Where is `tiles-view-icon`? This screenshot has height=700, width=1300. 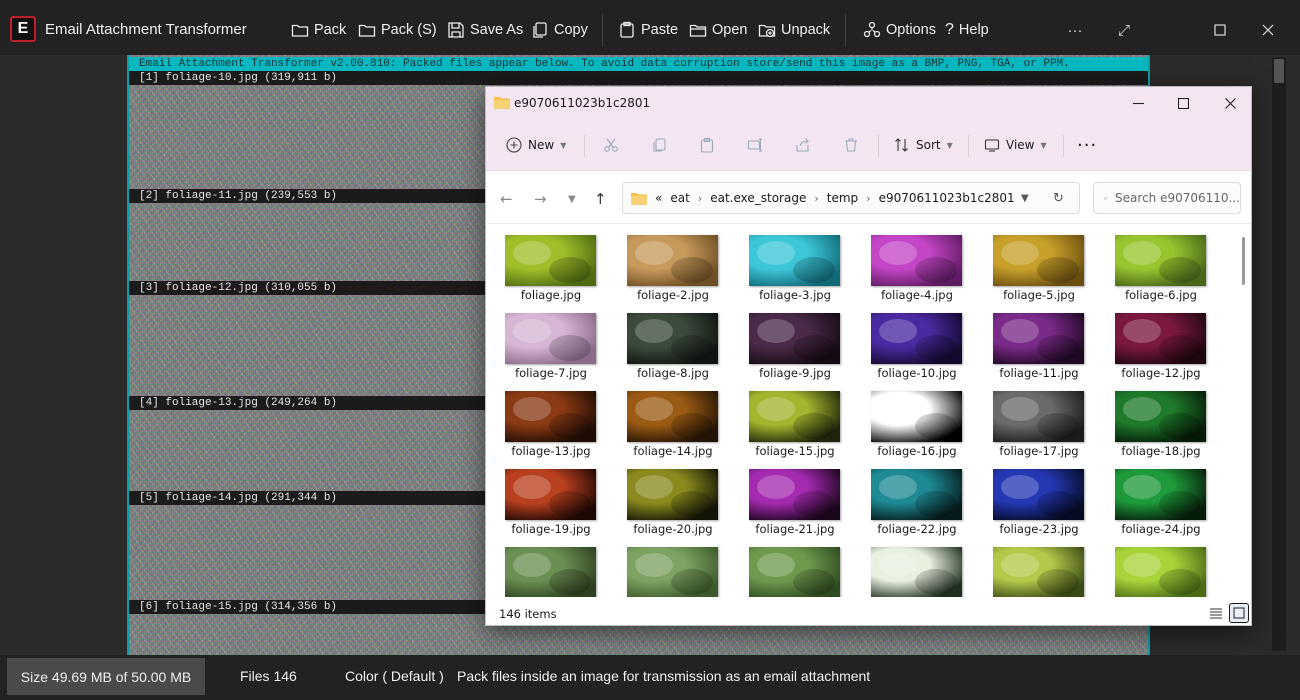
tiles-view-icon is located at coordinates (1239, 613).